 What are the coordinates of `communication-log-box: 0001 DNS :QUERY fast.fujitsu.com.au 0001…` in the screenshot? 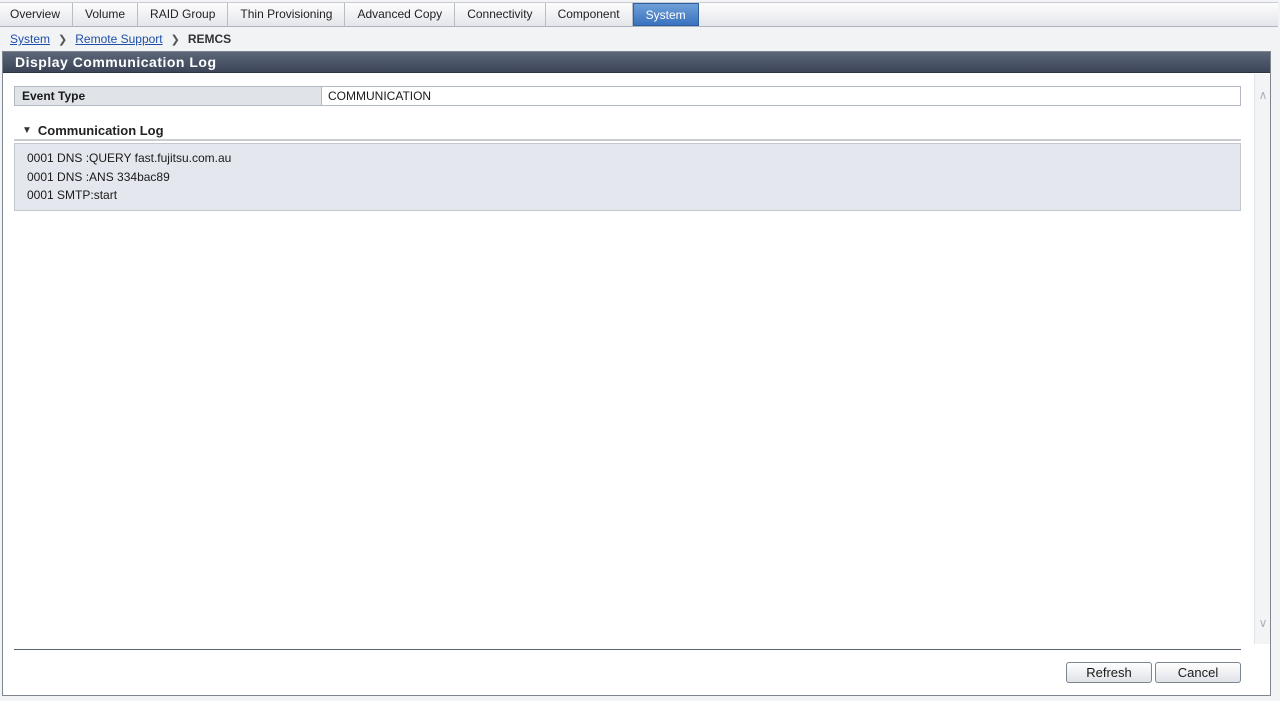 It's located at (627, 177).